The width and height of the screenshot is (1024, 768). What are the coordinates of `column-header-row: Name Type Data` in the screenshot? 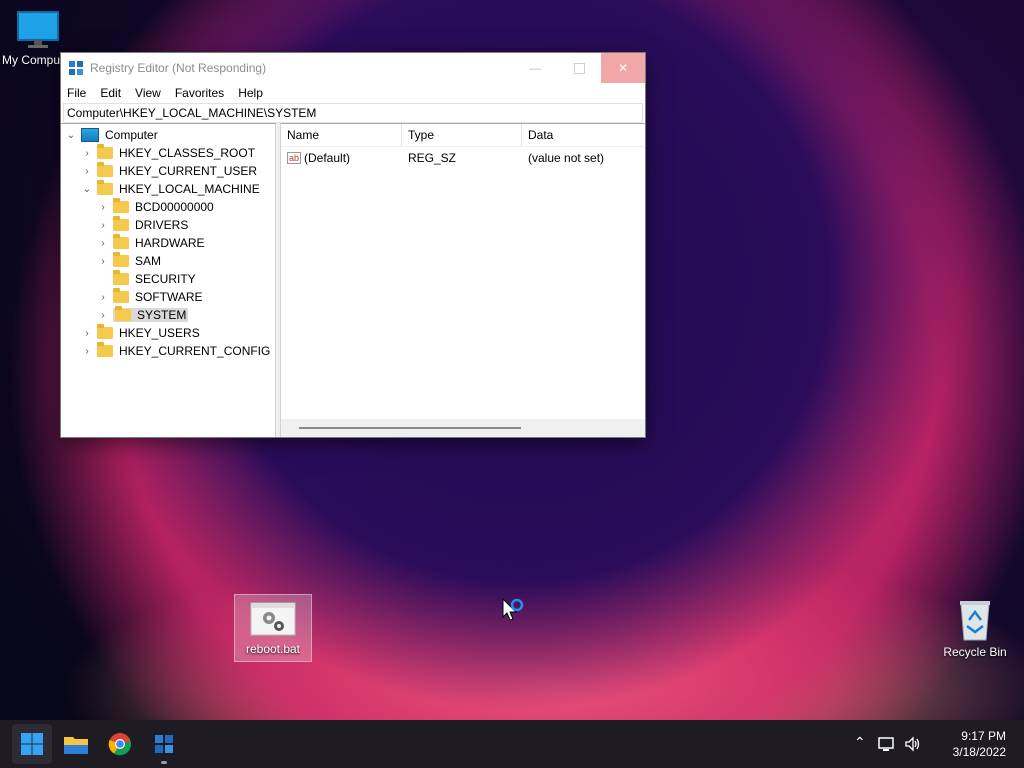 It's located at (463, 135).